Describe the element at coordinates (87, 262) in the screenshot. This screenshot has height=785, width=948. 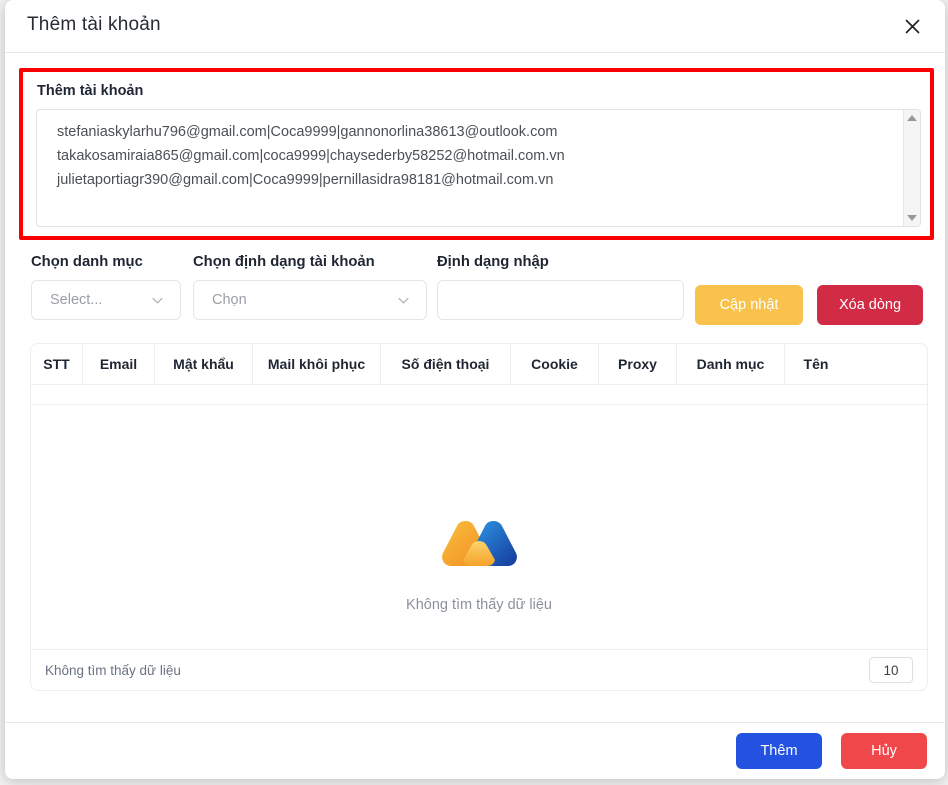
I see `category-label: Chọn danh mục` at that location.